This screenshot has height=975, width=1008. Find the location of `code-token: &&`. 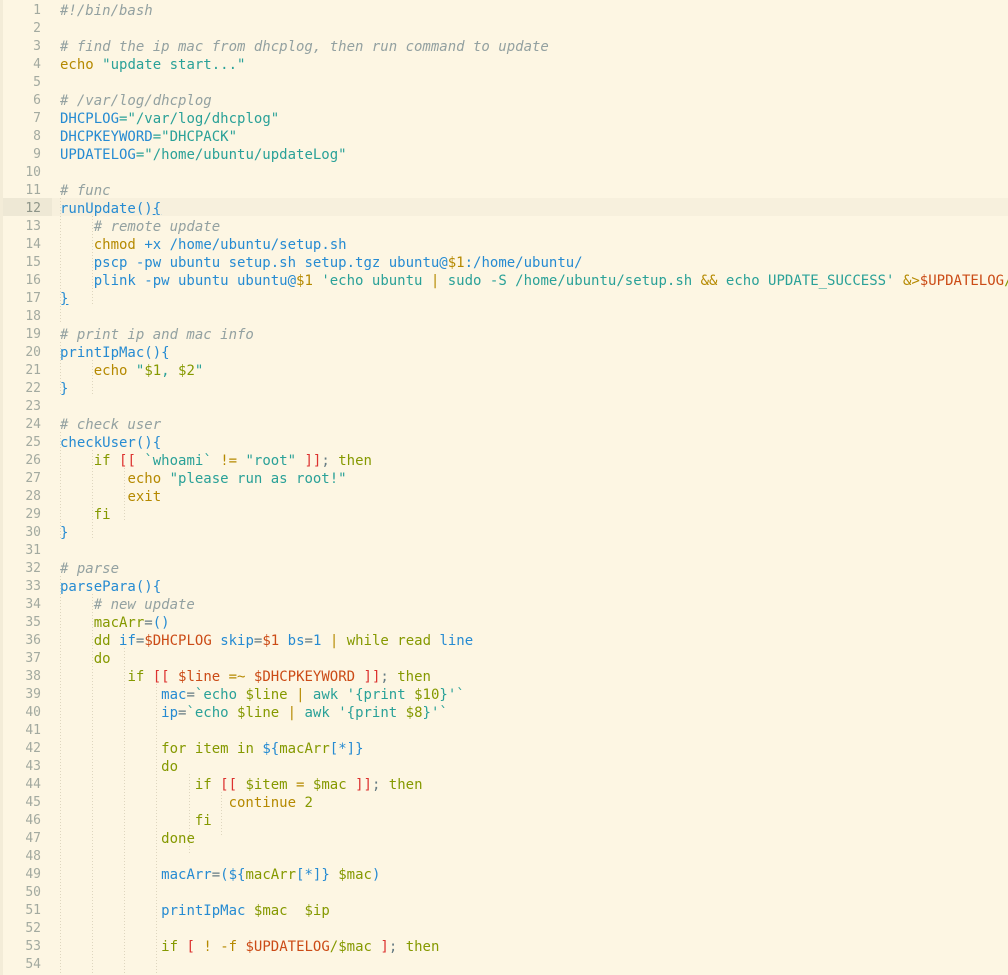

code-token: && is located at coordinates (709, 281).